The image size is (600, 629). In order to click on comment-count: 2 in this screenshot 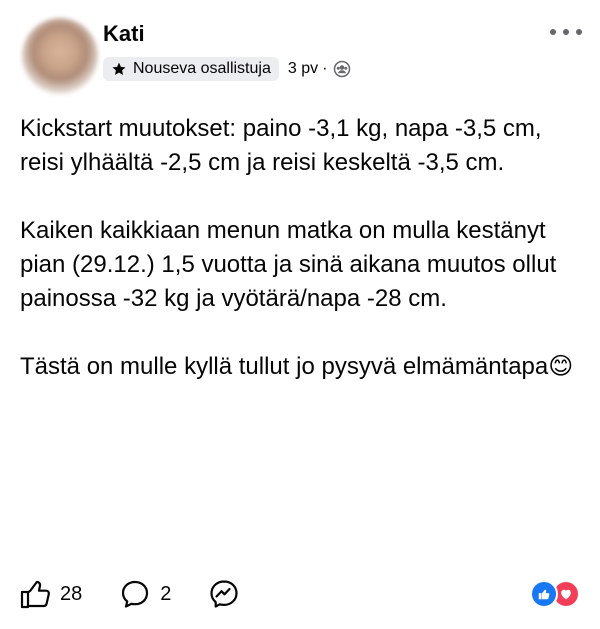, I will do `click(166, 593)`.